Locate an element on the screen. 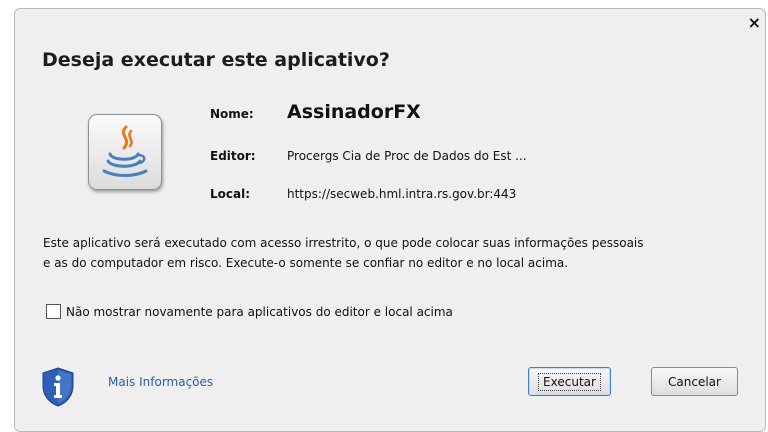 The image size is (768, 432). dont-show-again-checkbox is located at coordinates (53, 311).